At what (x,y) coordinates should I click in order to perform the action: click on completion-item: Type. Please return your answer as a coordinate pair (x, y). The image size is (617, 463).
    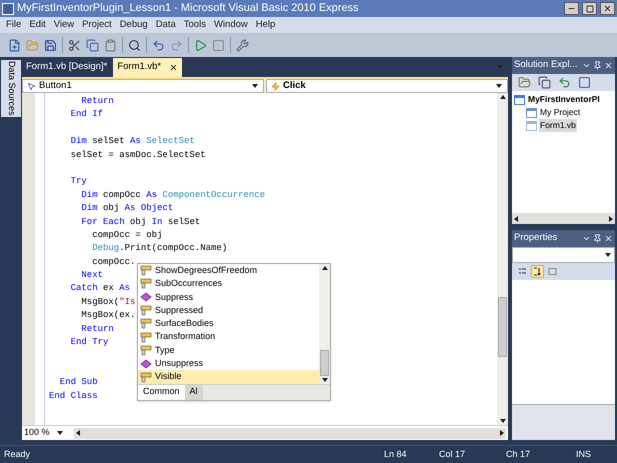
    Looking at the image, I should click on (228, 351).